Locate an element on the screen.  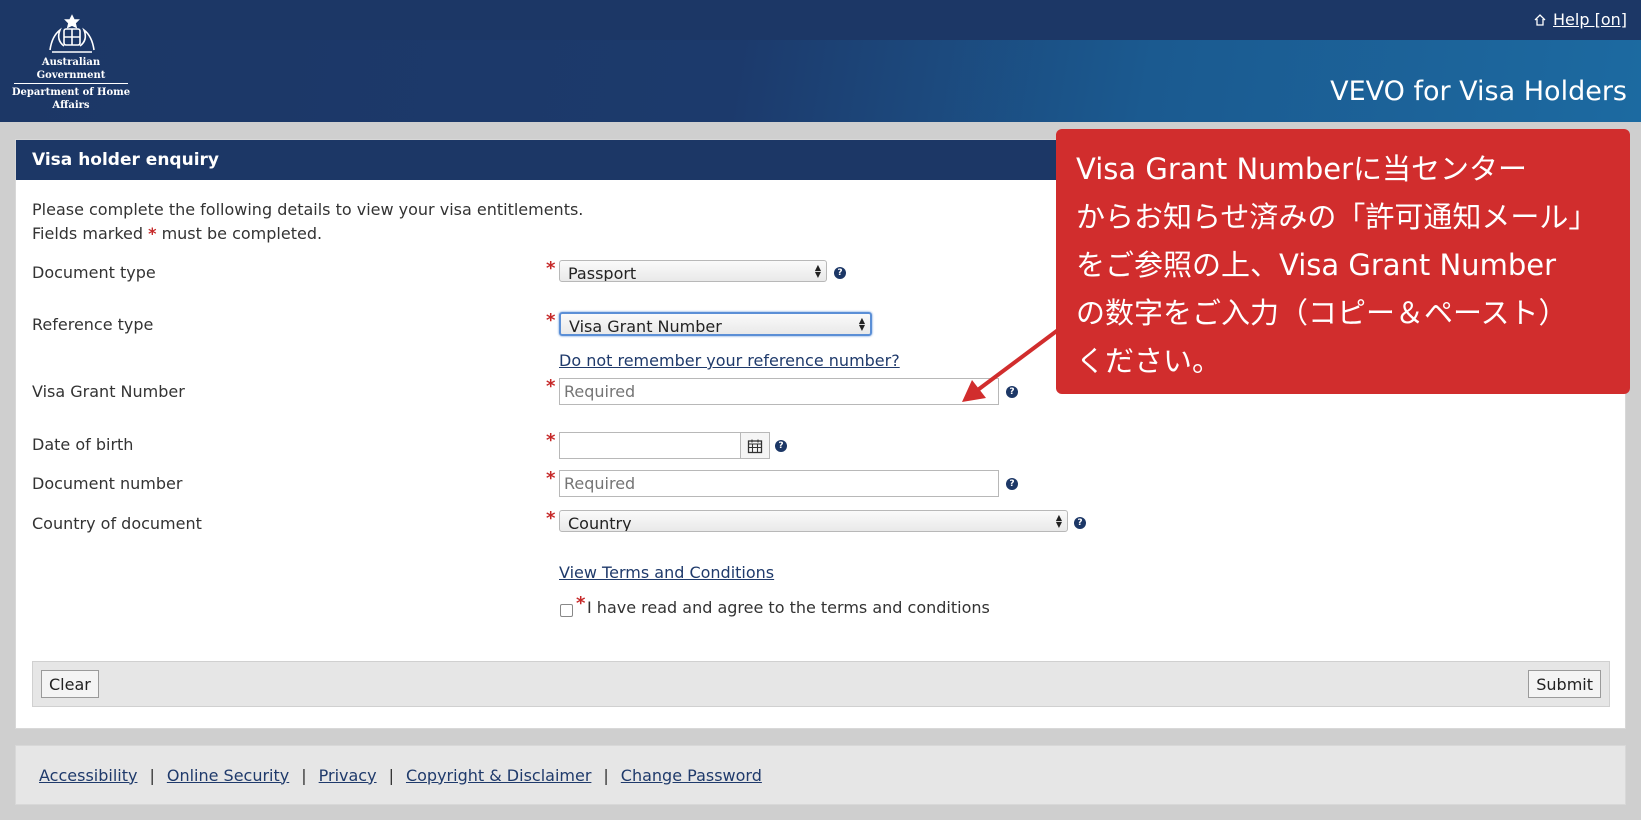
terms-link: View Terms and Conditions is located at coordinates (666, 572).